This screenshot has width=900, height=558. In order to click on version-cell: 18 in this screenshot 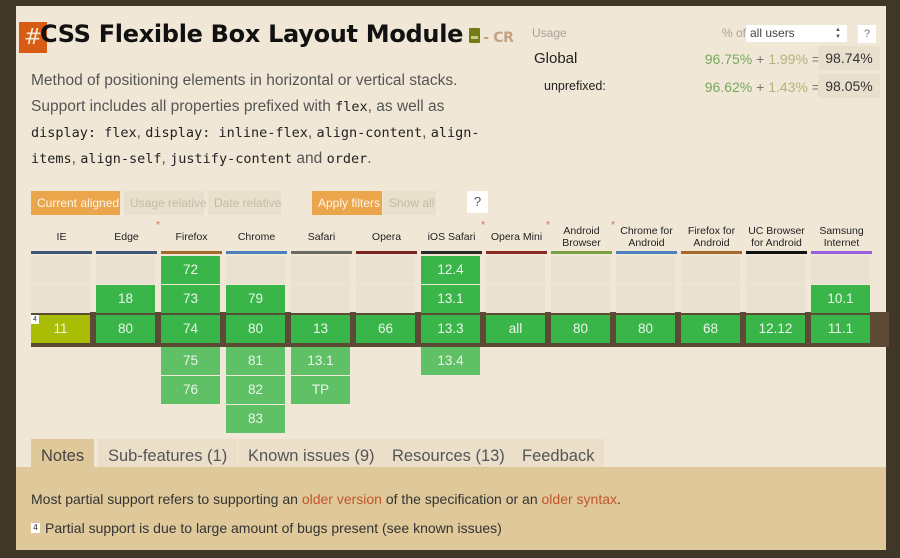, I will do `click(125, 299)`.